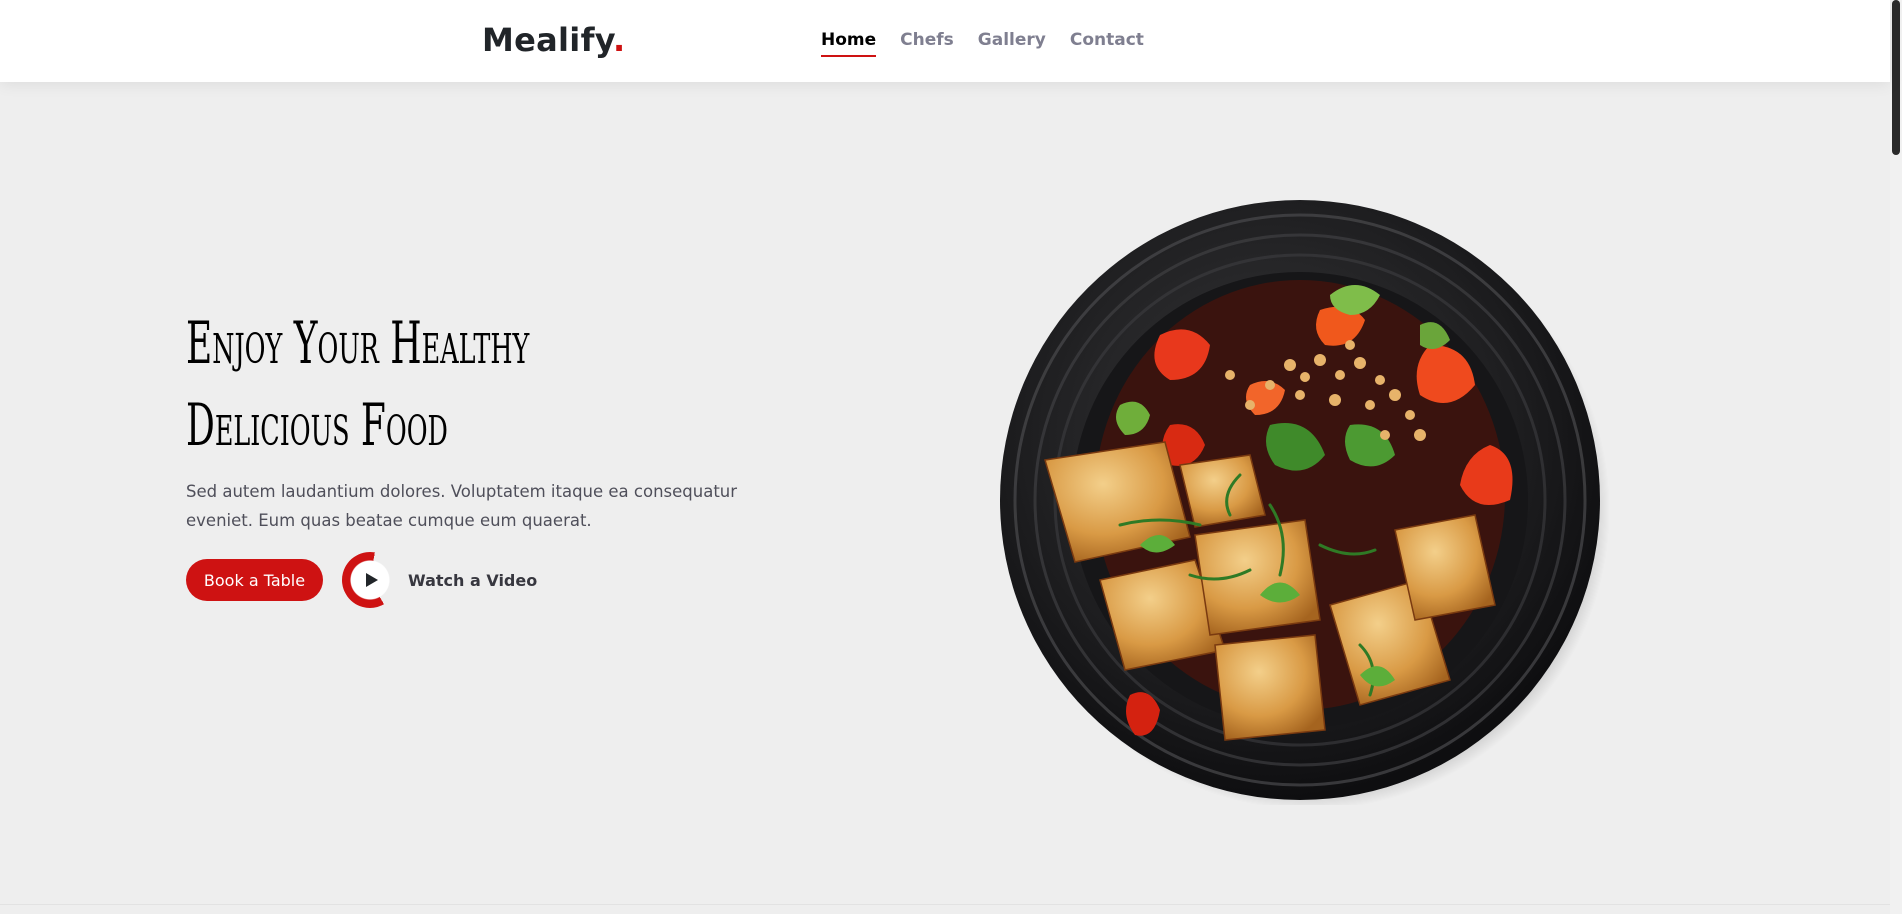 The height and width of the screenshot is (914, 1902). I want to click on play-button-inner, so click(370, 580).